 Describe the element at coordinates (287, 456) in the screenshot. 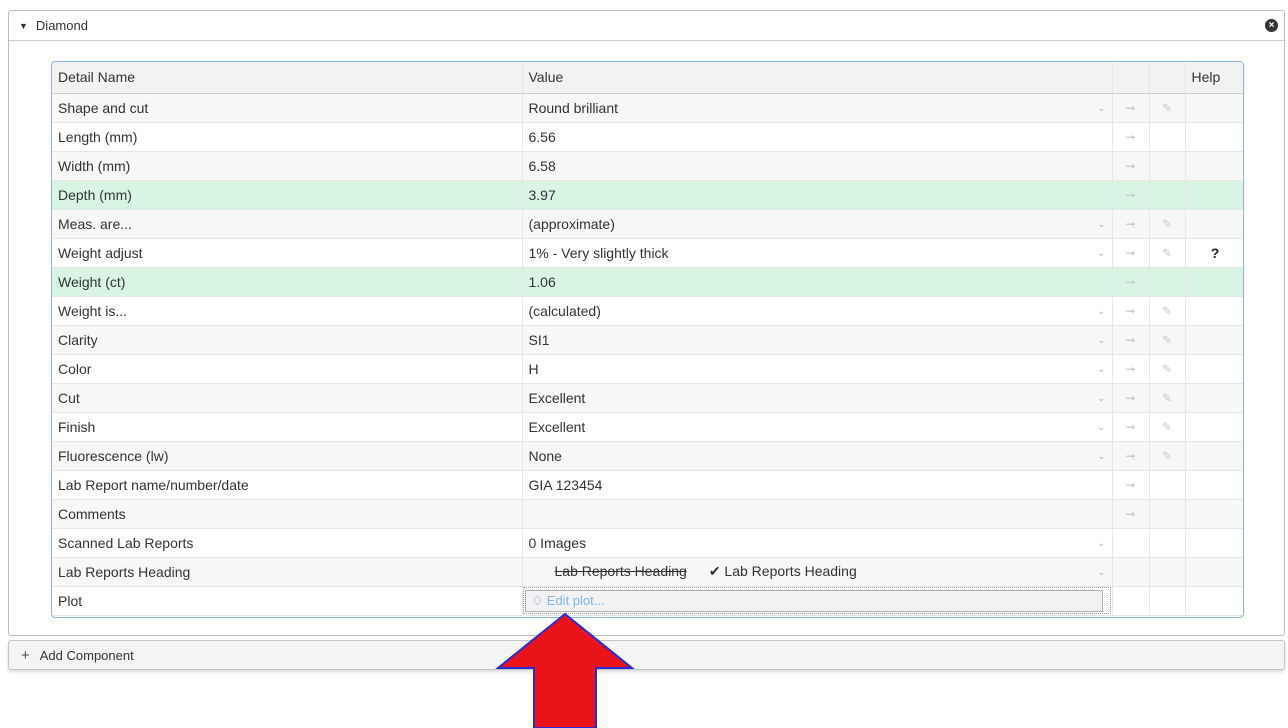

I see `row-name: Fluorescence (lw)` at that location.